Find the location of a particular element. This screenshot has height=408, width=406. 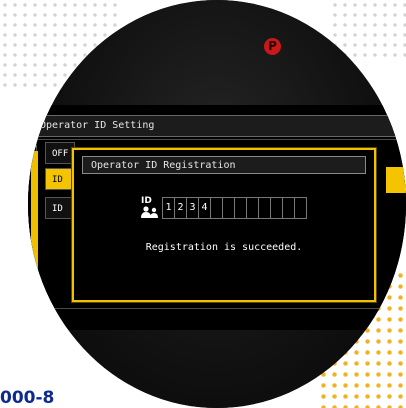

list-item-id-selected: ID is located at coordinates (60, 179).